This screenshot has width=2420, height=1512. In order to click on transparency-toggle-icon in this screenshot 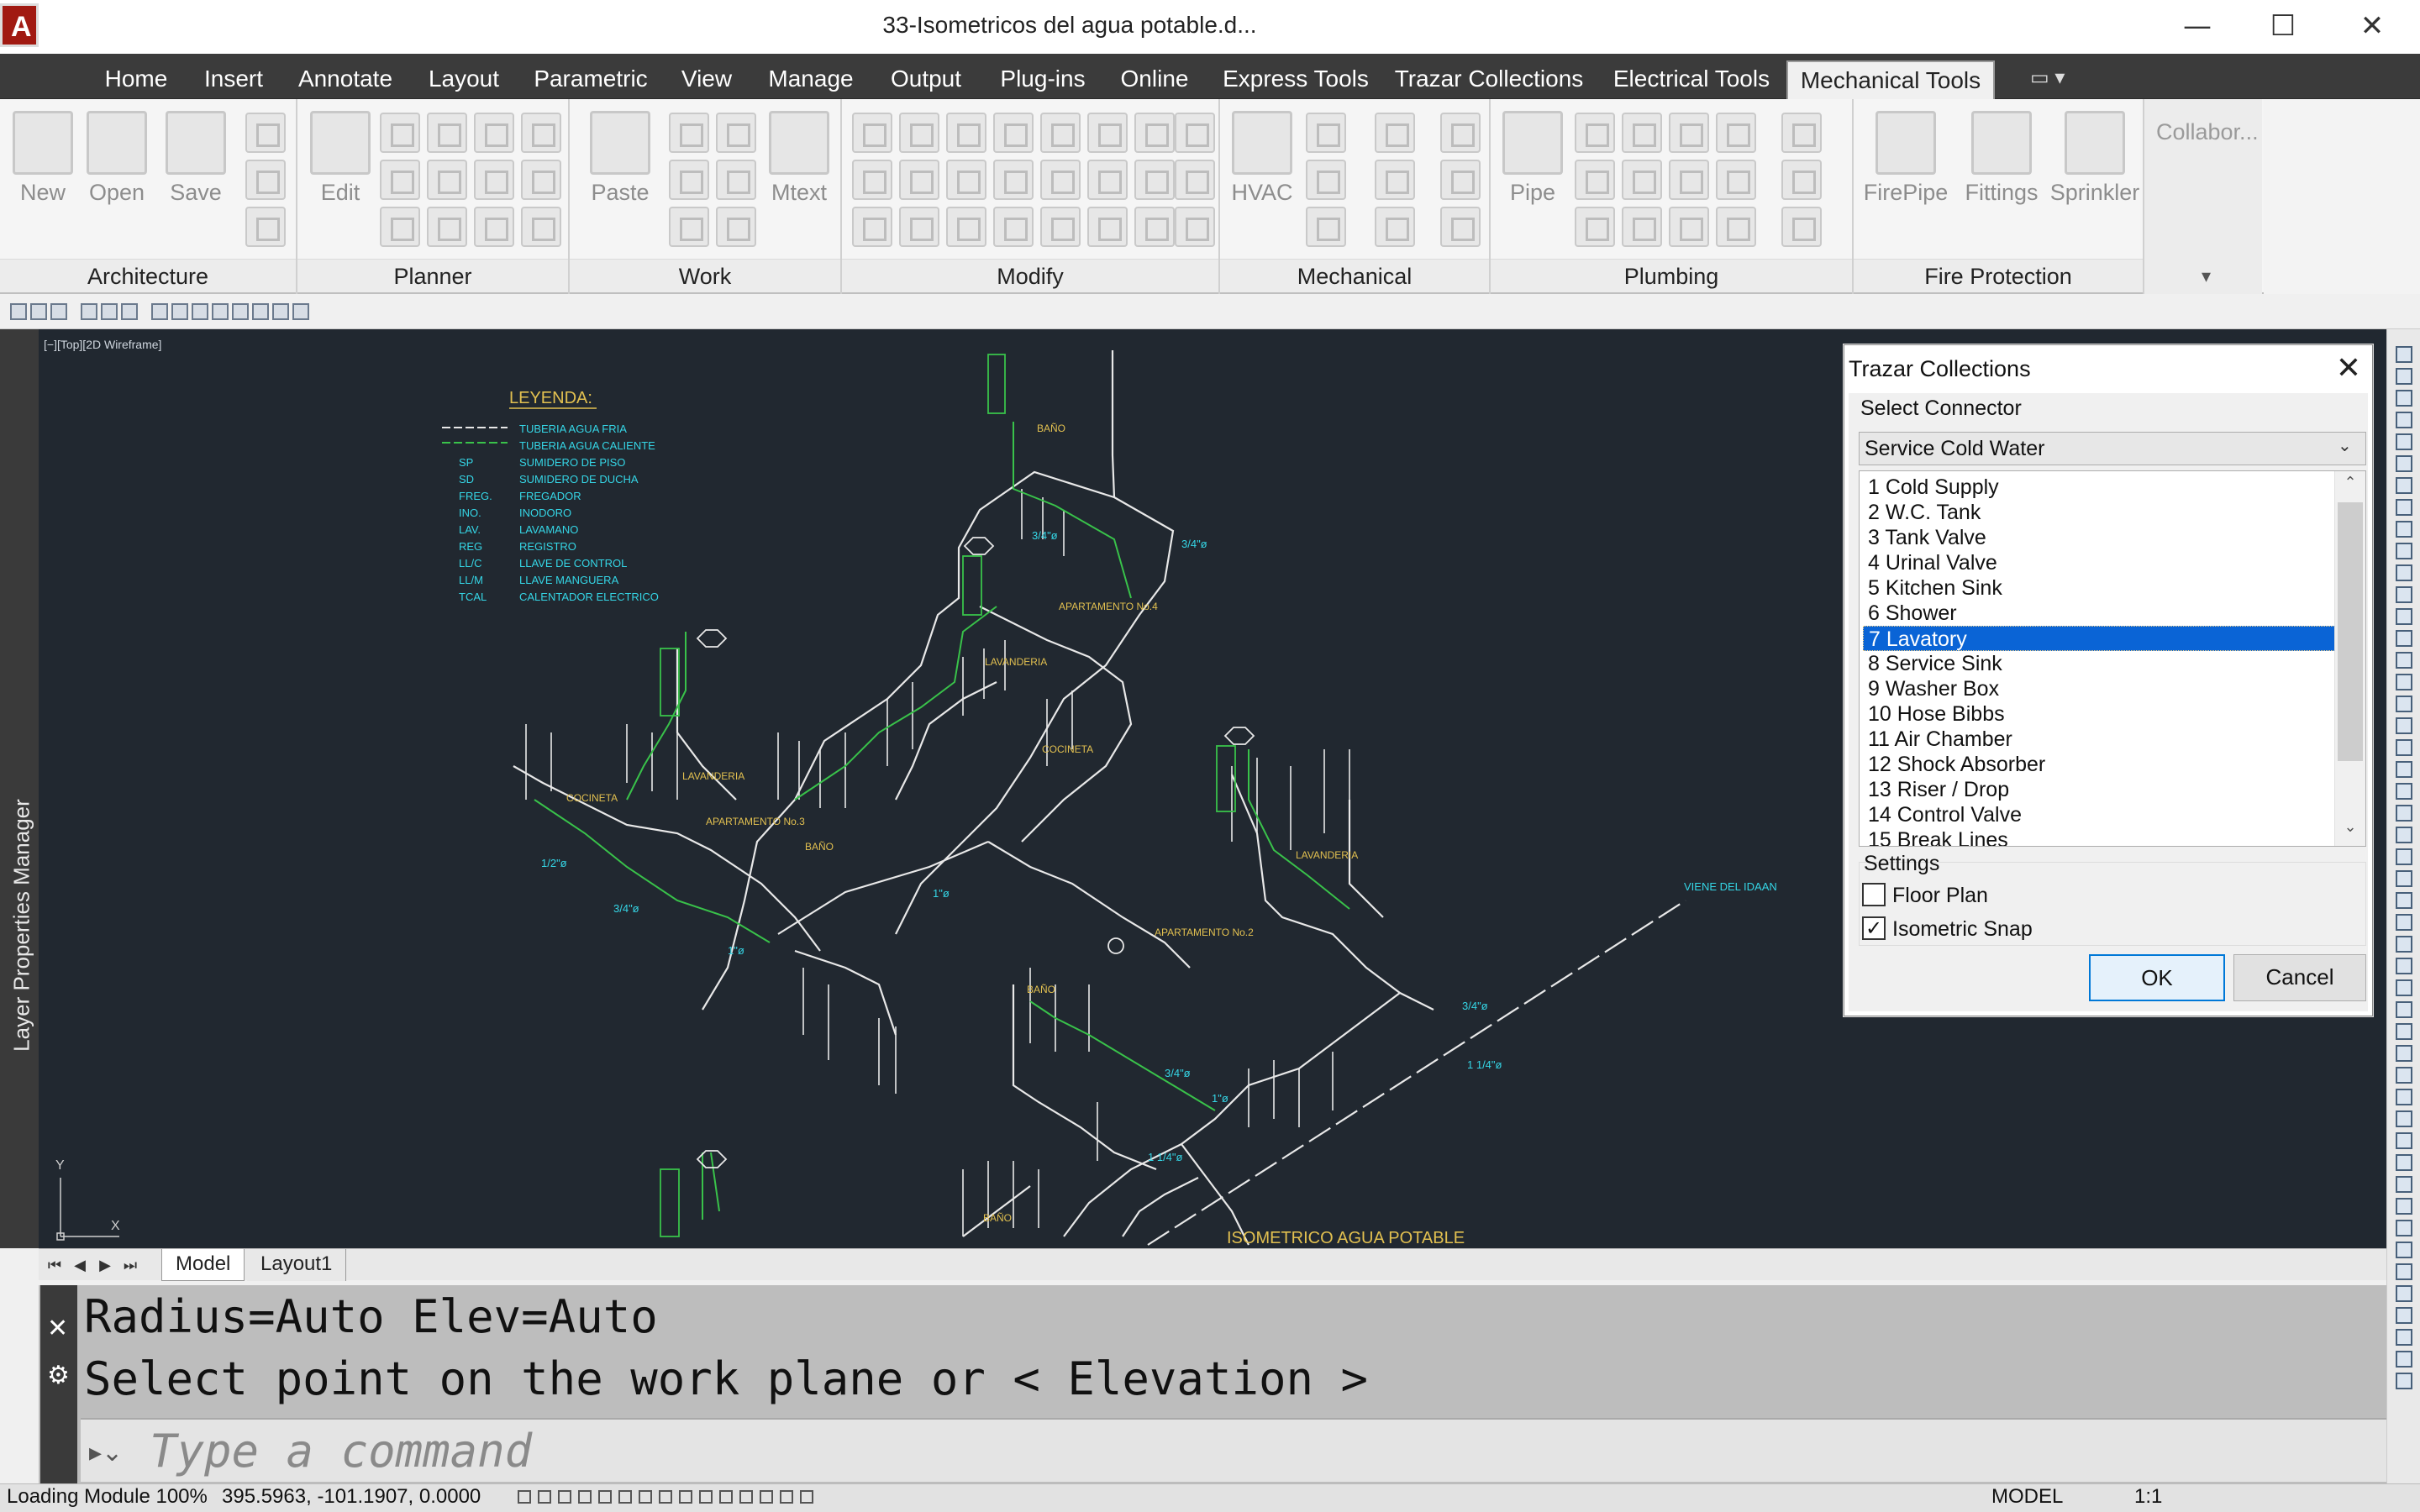, I will do `click(665, 1497)`.